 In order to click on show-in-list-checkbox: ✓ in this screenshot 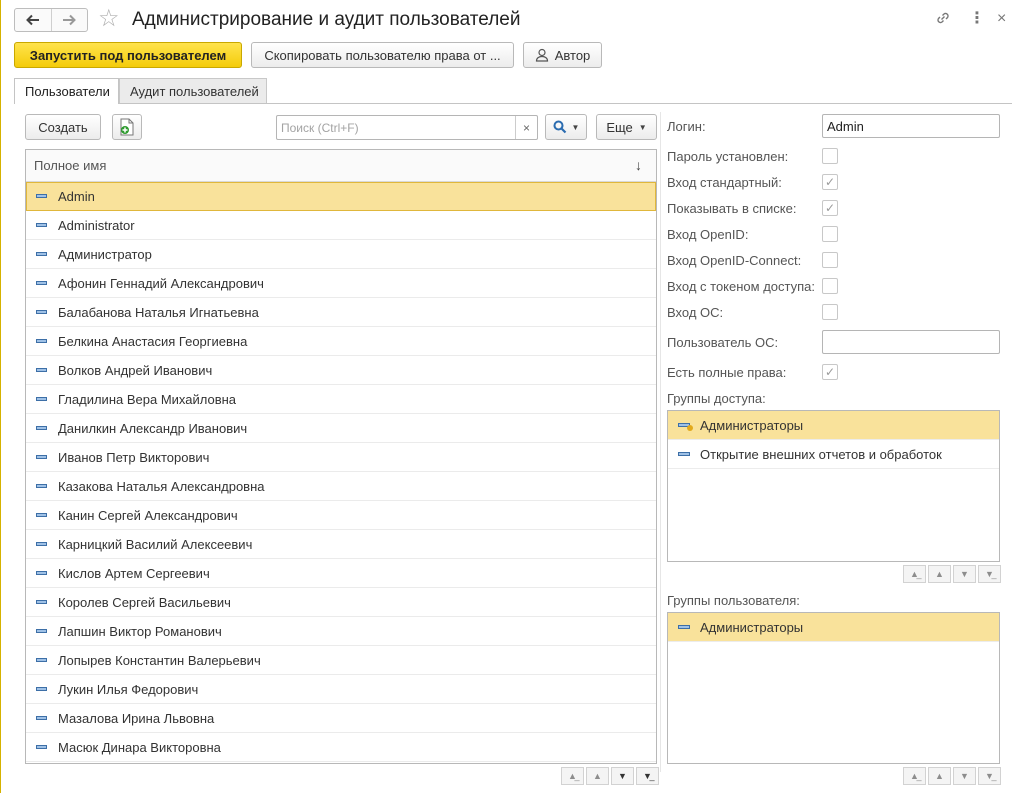, I will do `click(830, 208)`.